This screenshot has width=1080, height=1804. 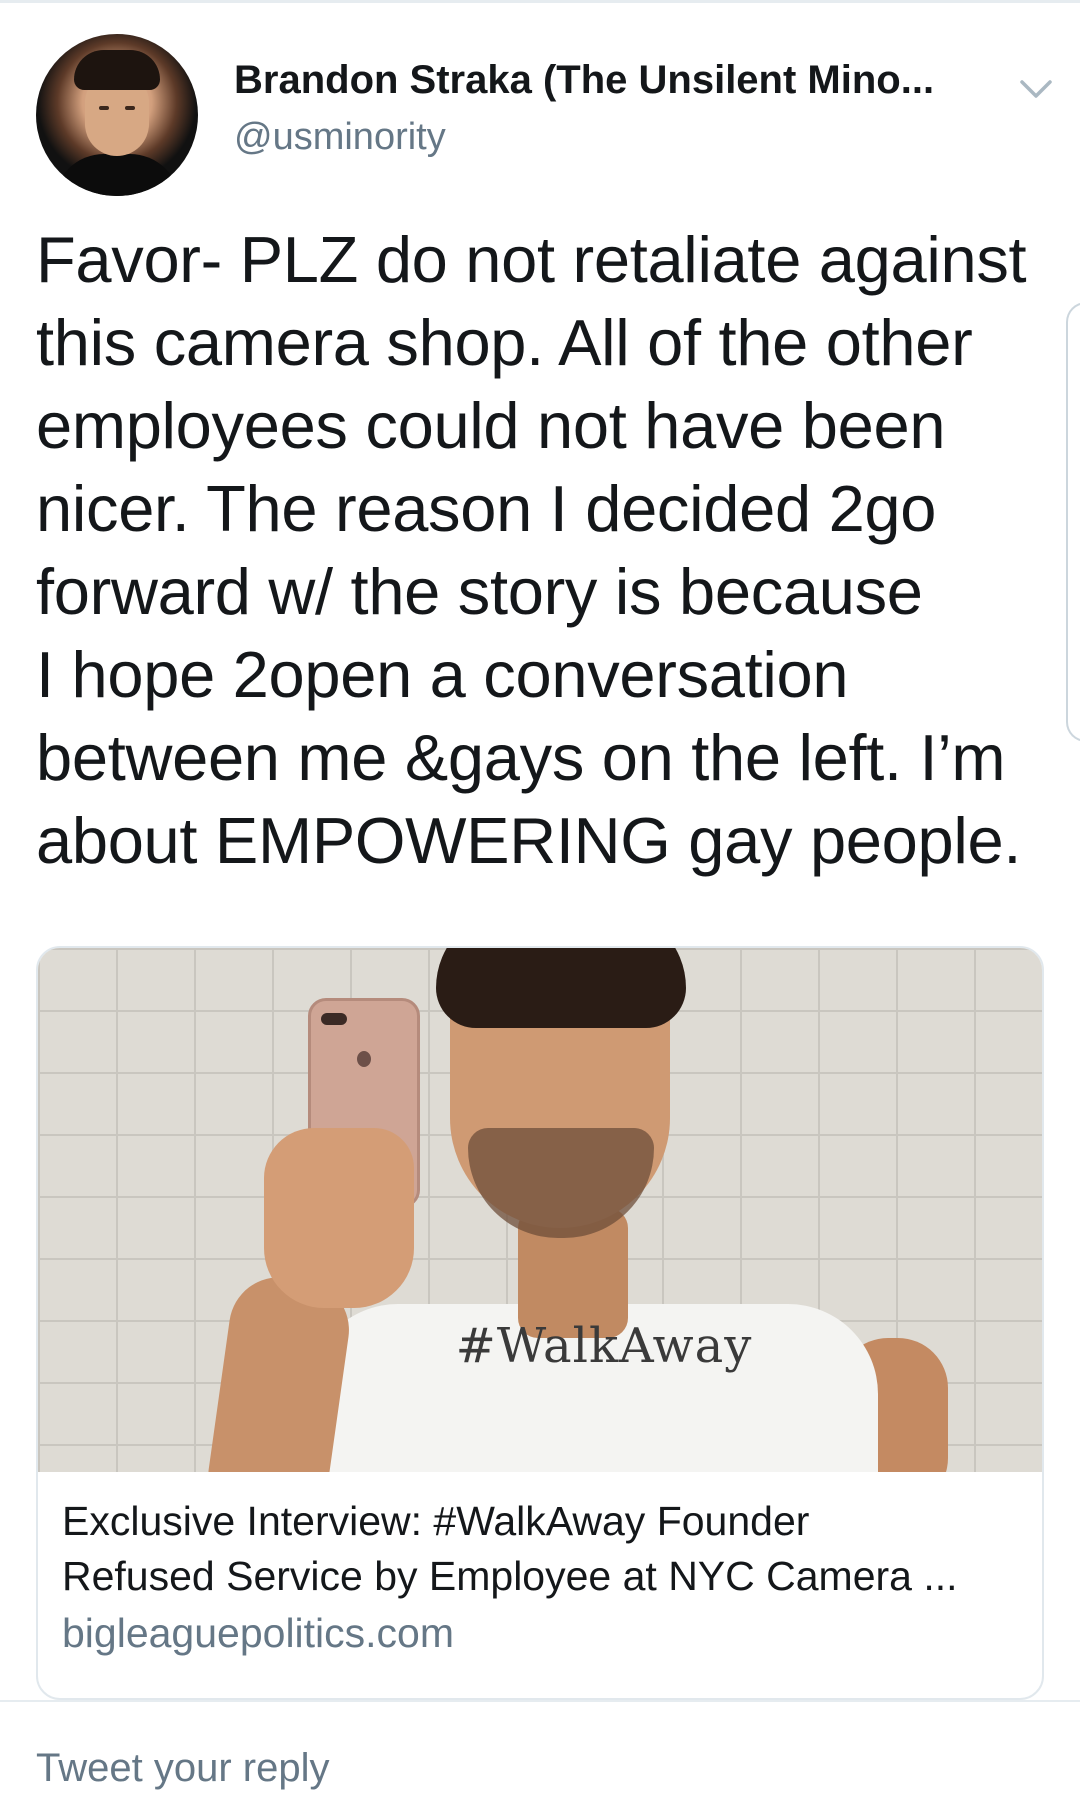 I want to click on tweet-line: forward w/ the story is because, so click(x=479, y=591).